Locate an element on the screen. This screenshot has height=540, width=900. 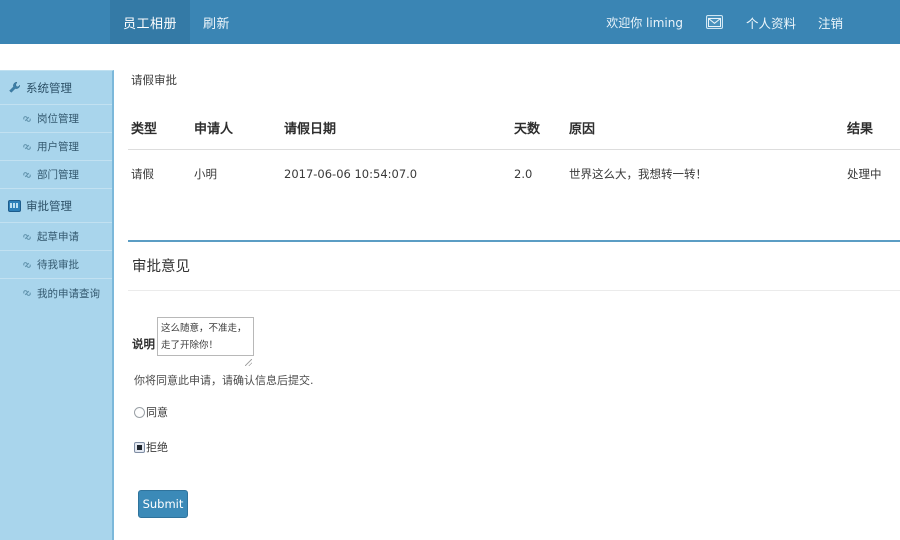
sidebar-item-label: 岗位管理 is located at coordinates (58, 119).